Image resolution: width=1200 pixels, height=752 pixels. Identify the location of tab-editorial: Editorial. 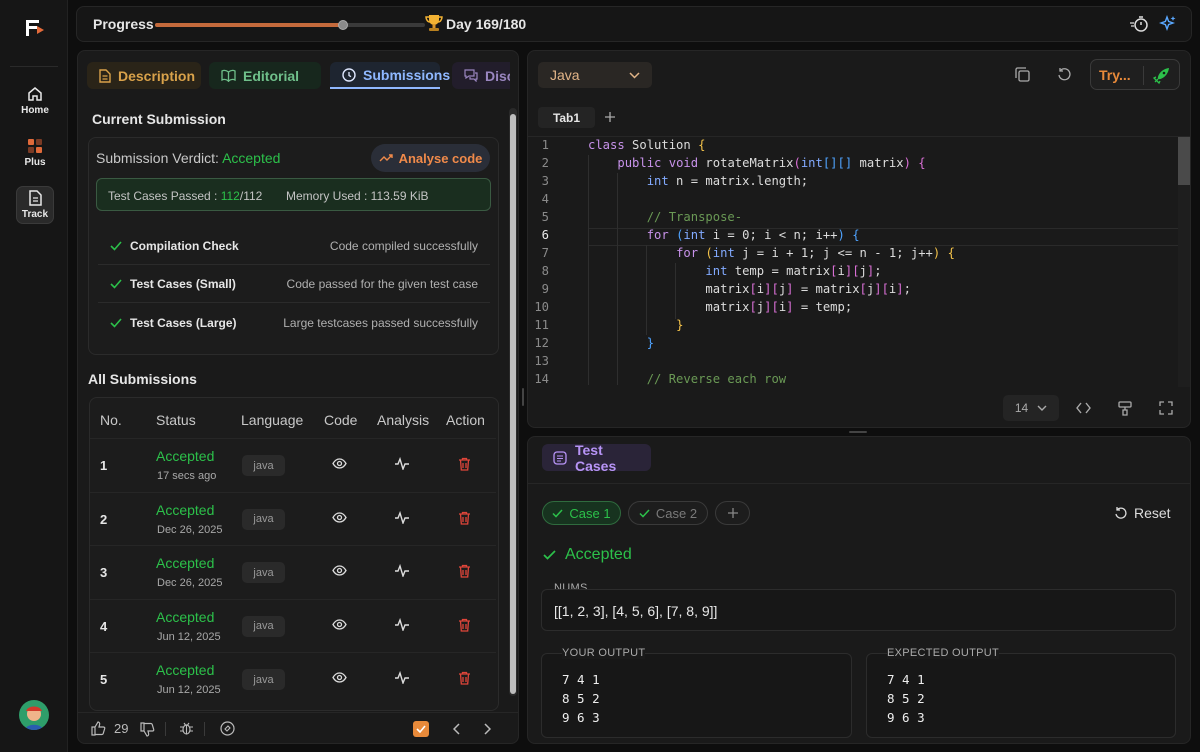
(265, 75).